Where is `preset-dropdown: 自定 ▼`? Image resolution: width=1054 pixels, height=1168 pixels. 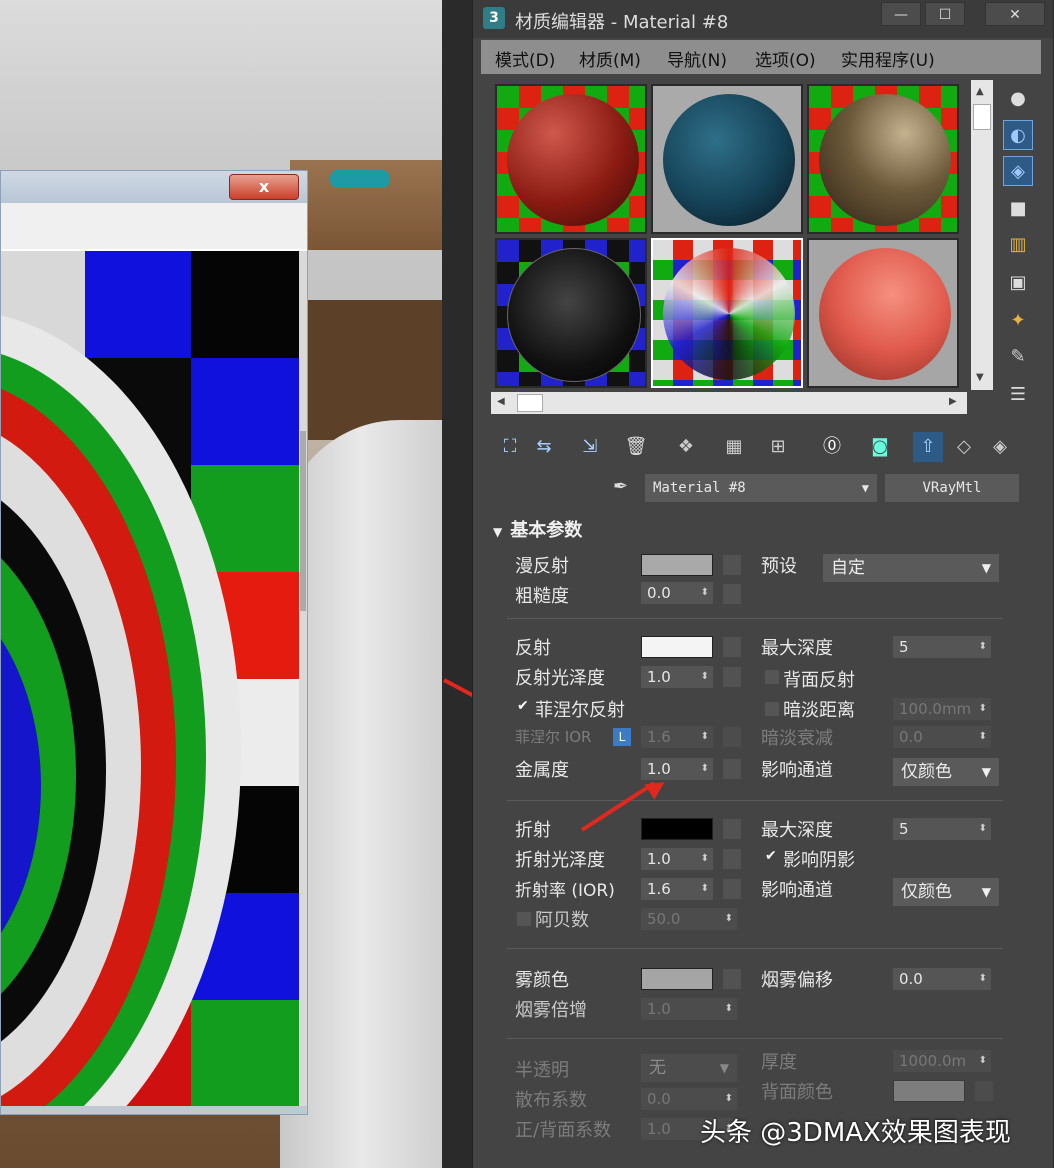 preset-dropdown: 自定 ▼ is located at coordinates (911, 568).